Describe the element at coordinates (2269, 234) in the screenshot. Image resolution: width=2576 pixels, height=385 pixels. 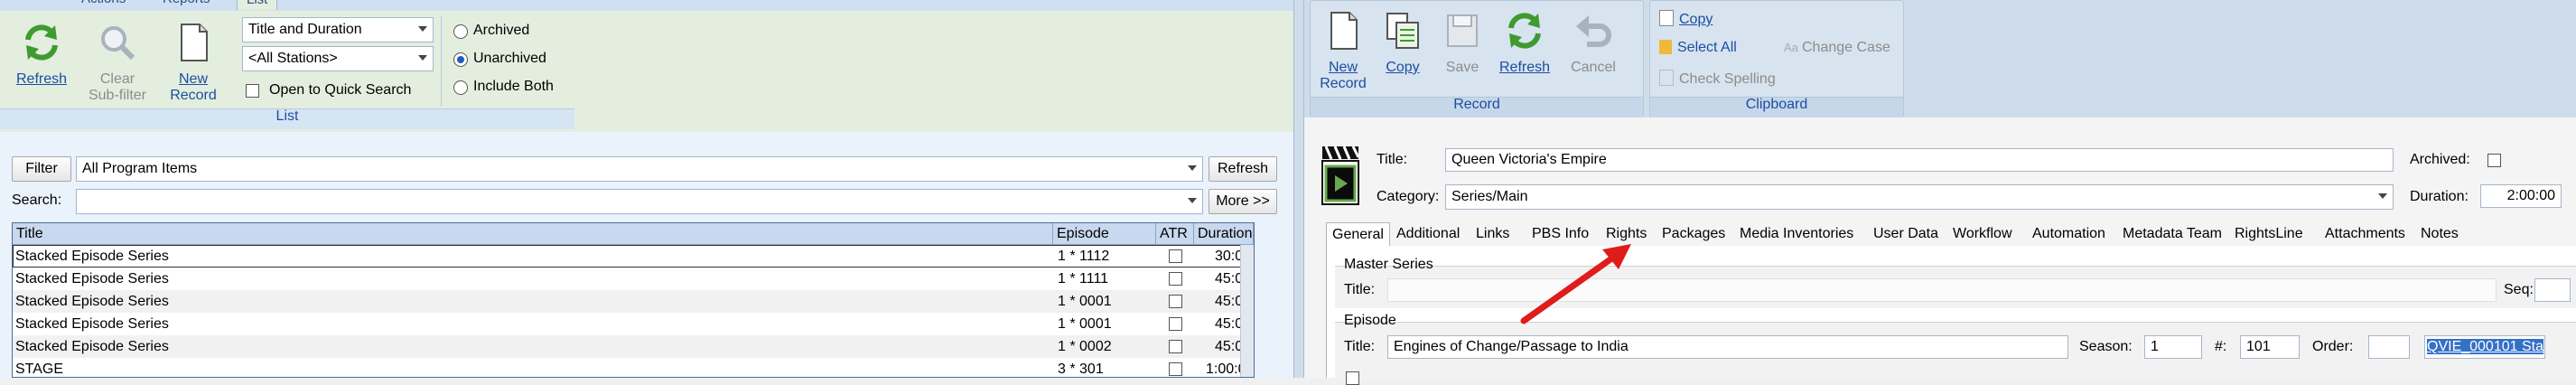
I see `tab-rightsline: RightsLine` at that location.